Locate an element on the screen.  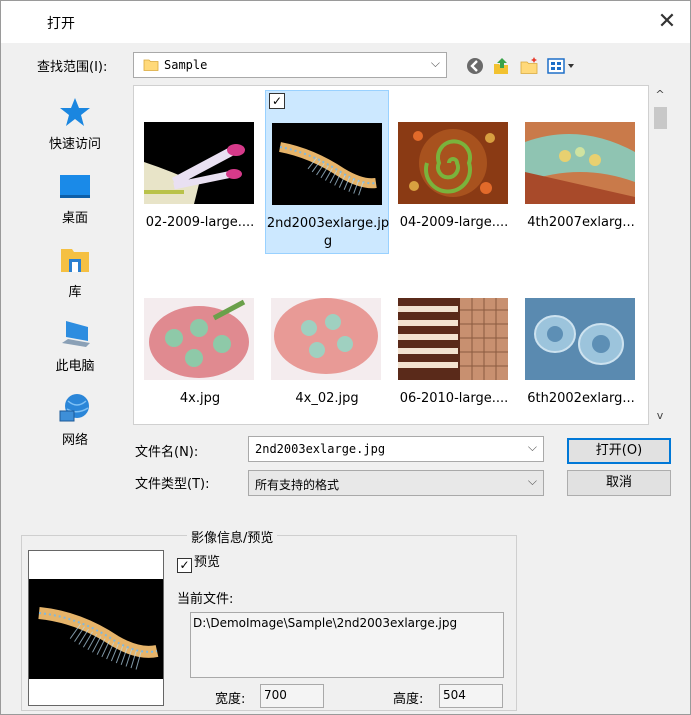
file-type-select: 所有支持的格式 ⌵ is located at coordinates (396, 483).